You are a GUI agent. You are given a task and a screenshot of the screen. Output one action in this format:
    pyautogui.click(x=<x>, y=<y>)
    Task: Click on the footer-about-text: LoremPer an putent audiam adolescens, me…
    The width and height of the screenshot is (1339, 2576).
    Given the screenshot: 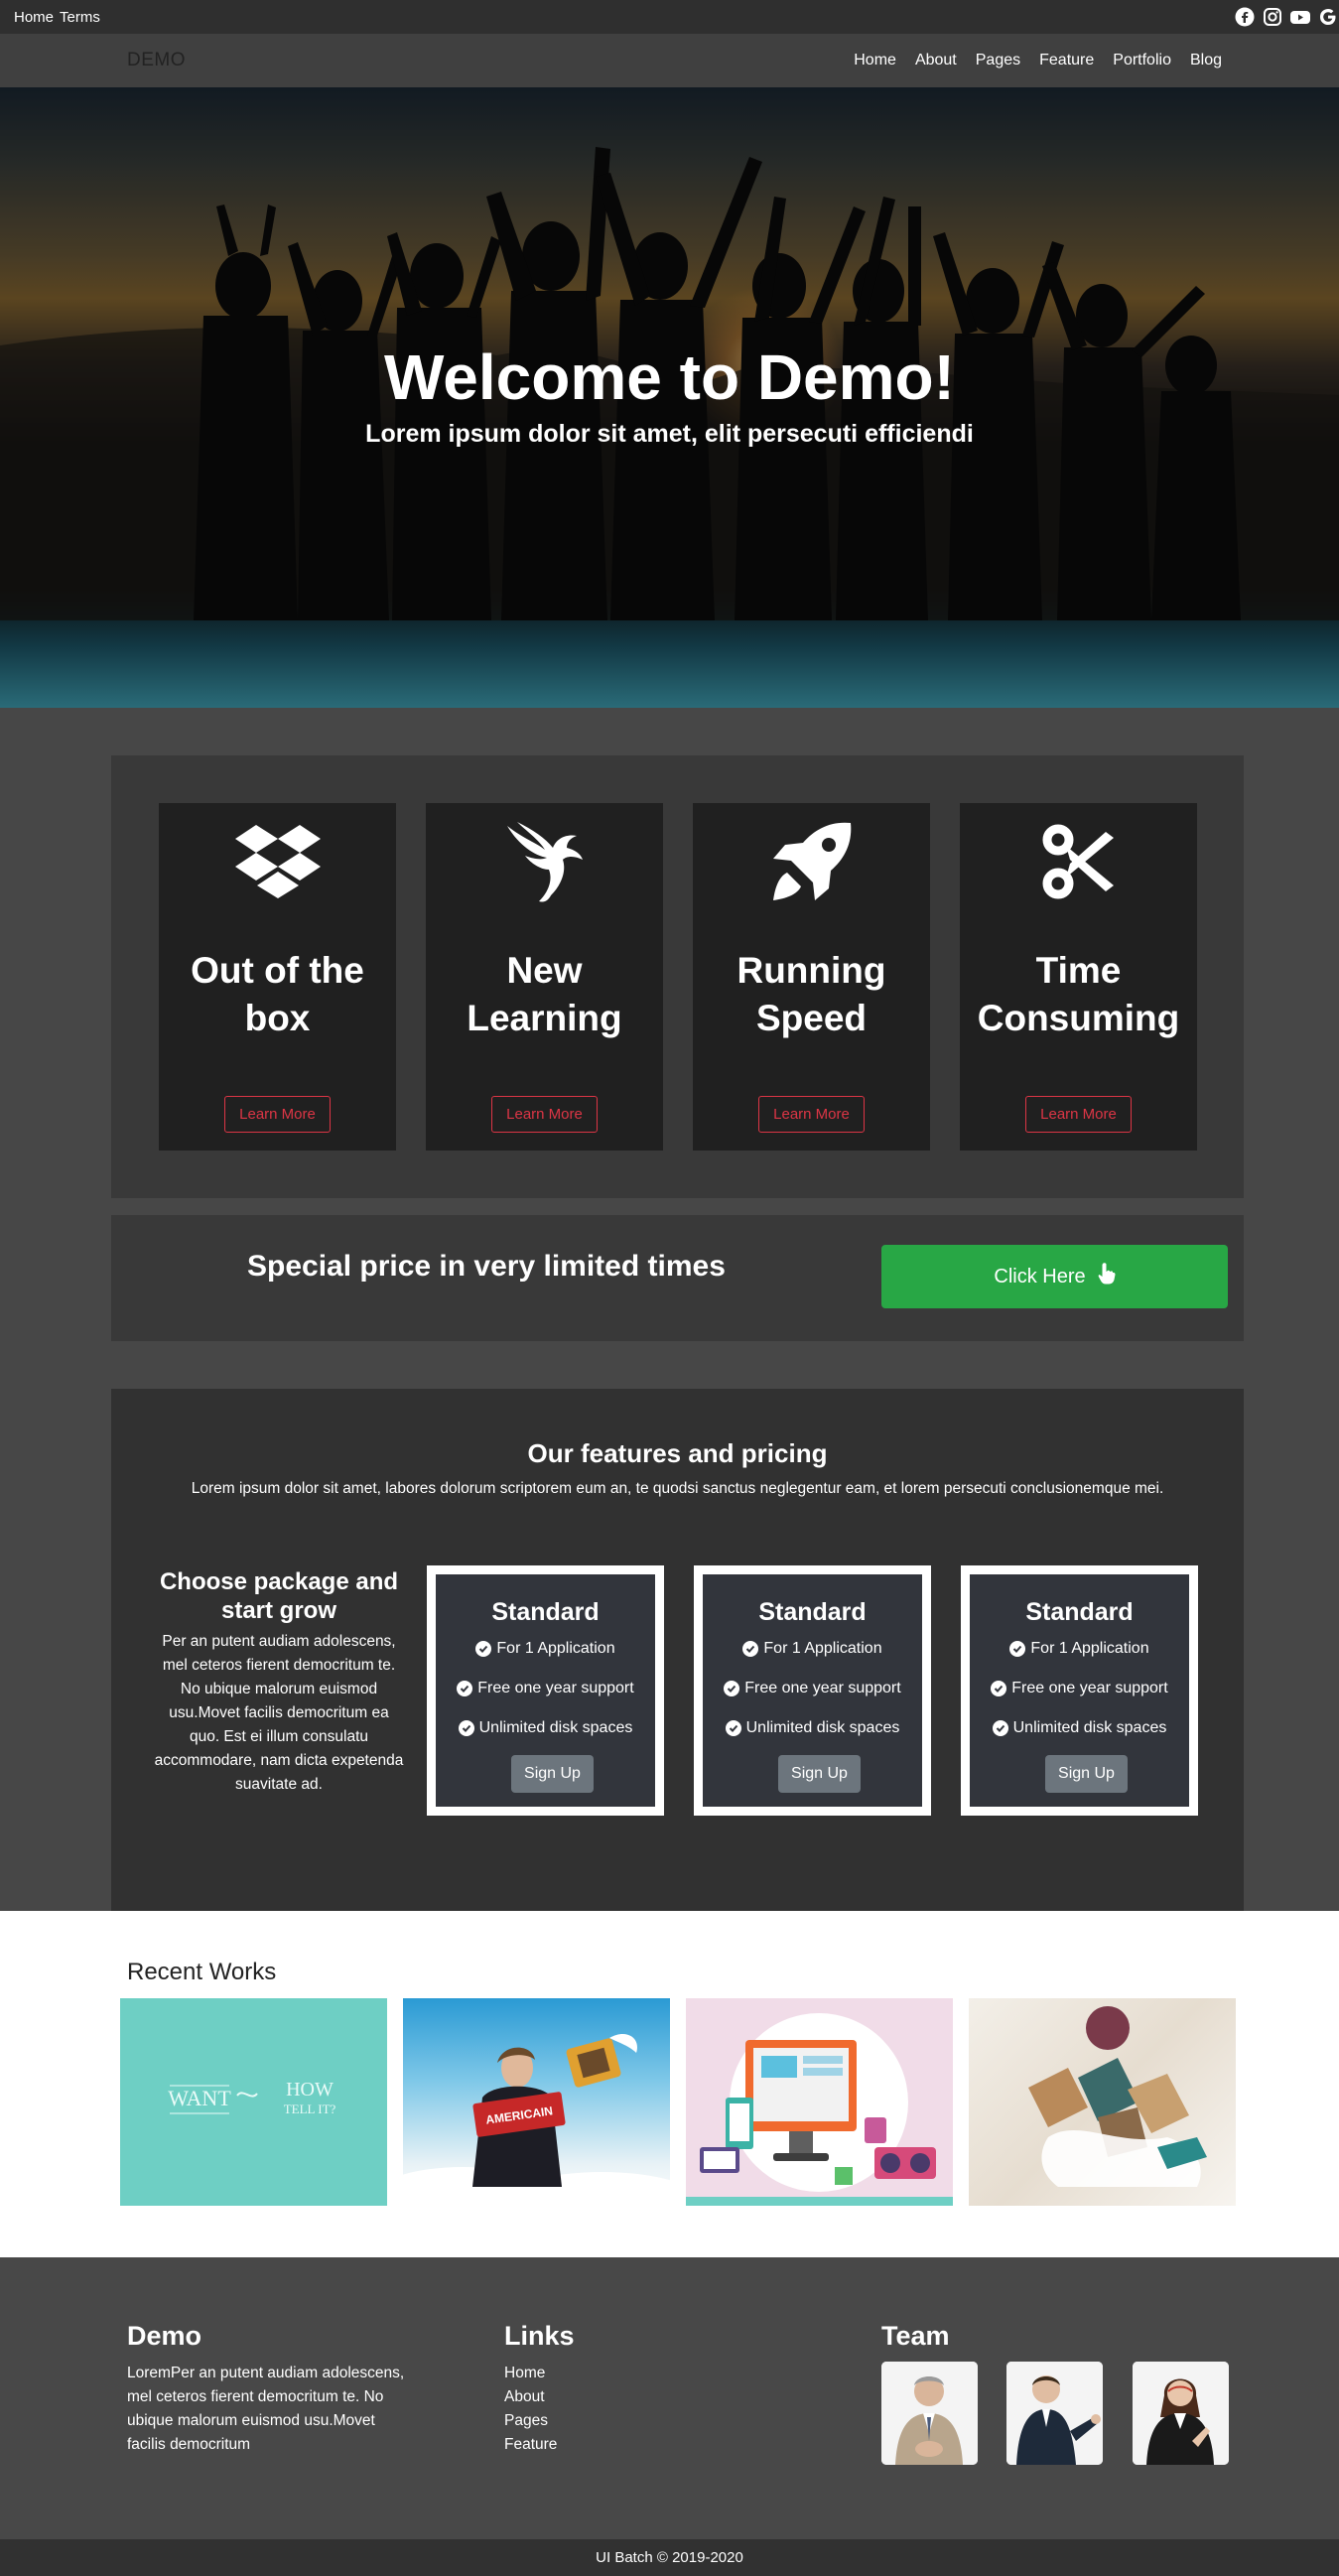 What is the action you would take?
    pyautogui.click(x=266, y=2409)
    